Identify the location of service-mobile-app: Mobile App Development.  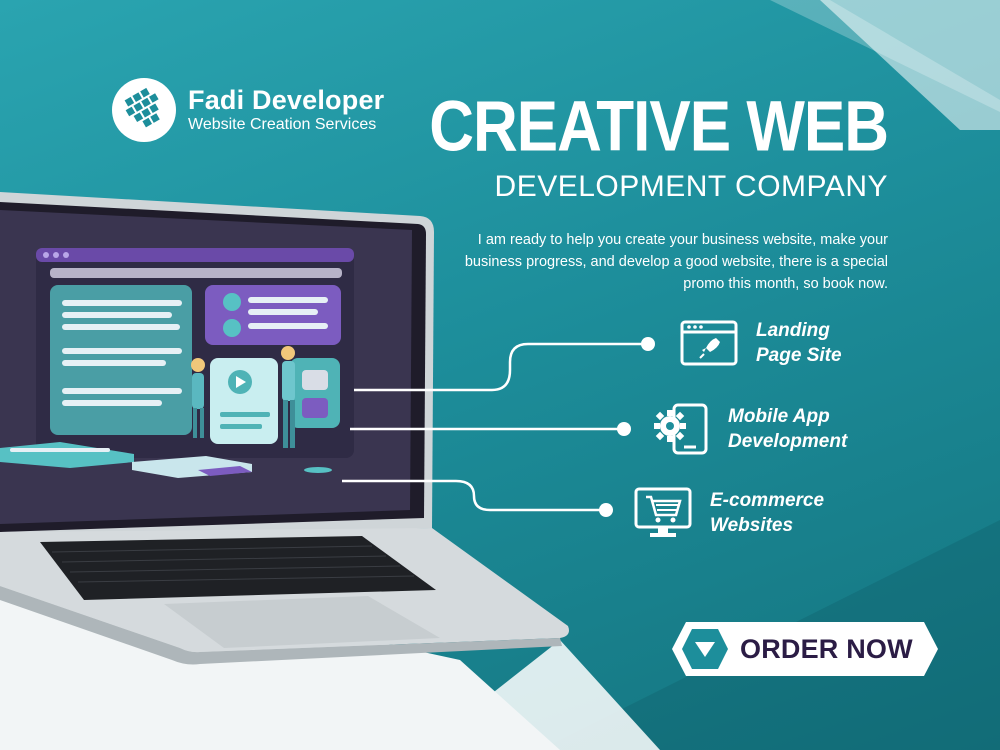
(749, 429).